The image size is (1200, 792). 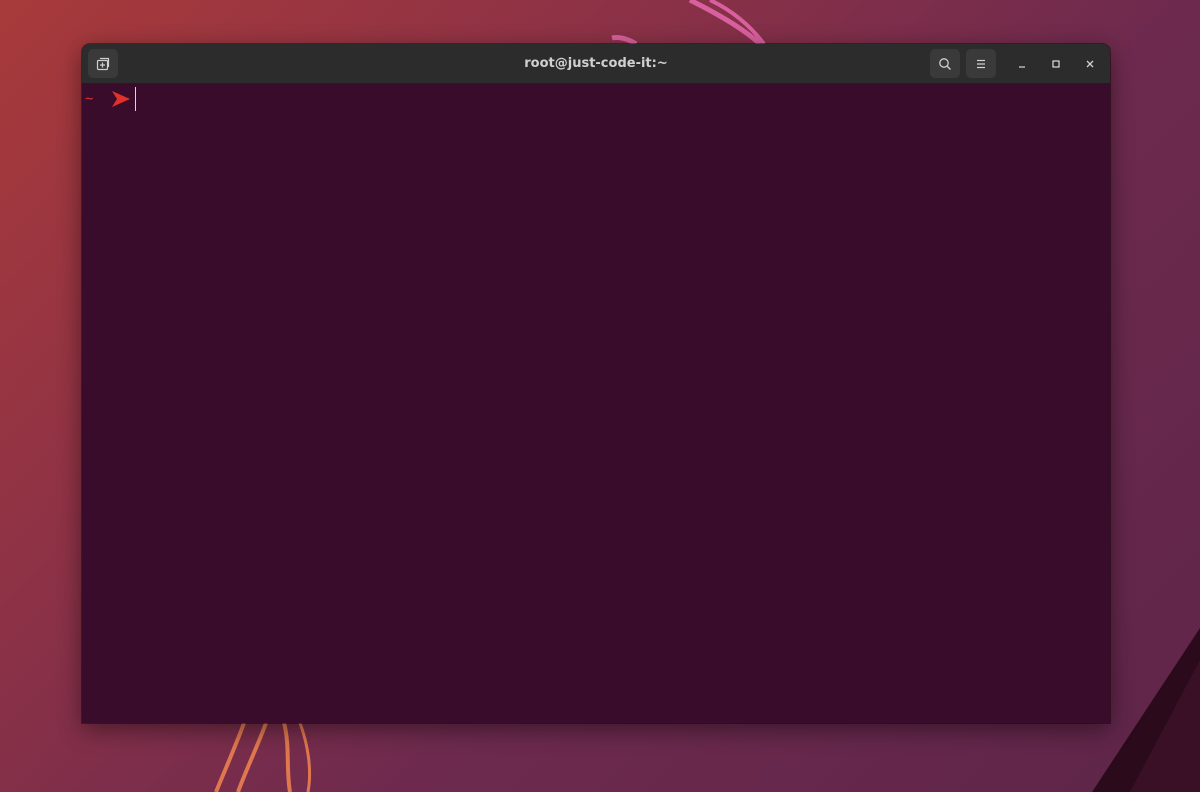 I want to click on minimize-button, so click(x=1022, y=64).